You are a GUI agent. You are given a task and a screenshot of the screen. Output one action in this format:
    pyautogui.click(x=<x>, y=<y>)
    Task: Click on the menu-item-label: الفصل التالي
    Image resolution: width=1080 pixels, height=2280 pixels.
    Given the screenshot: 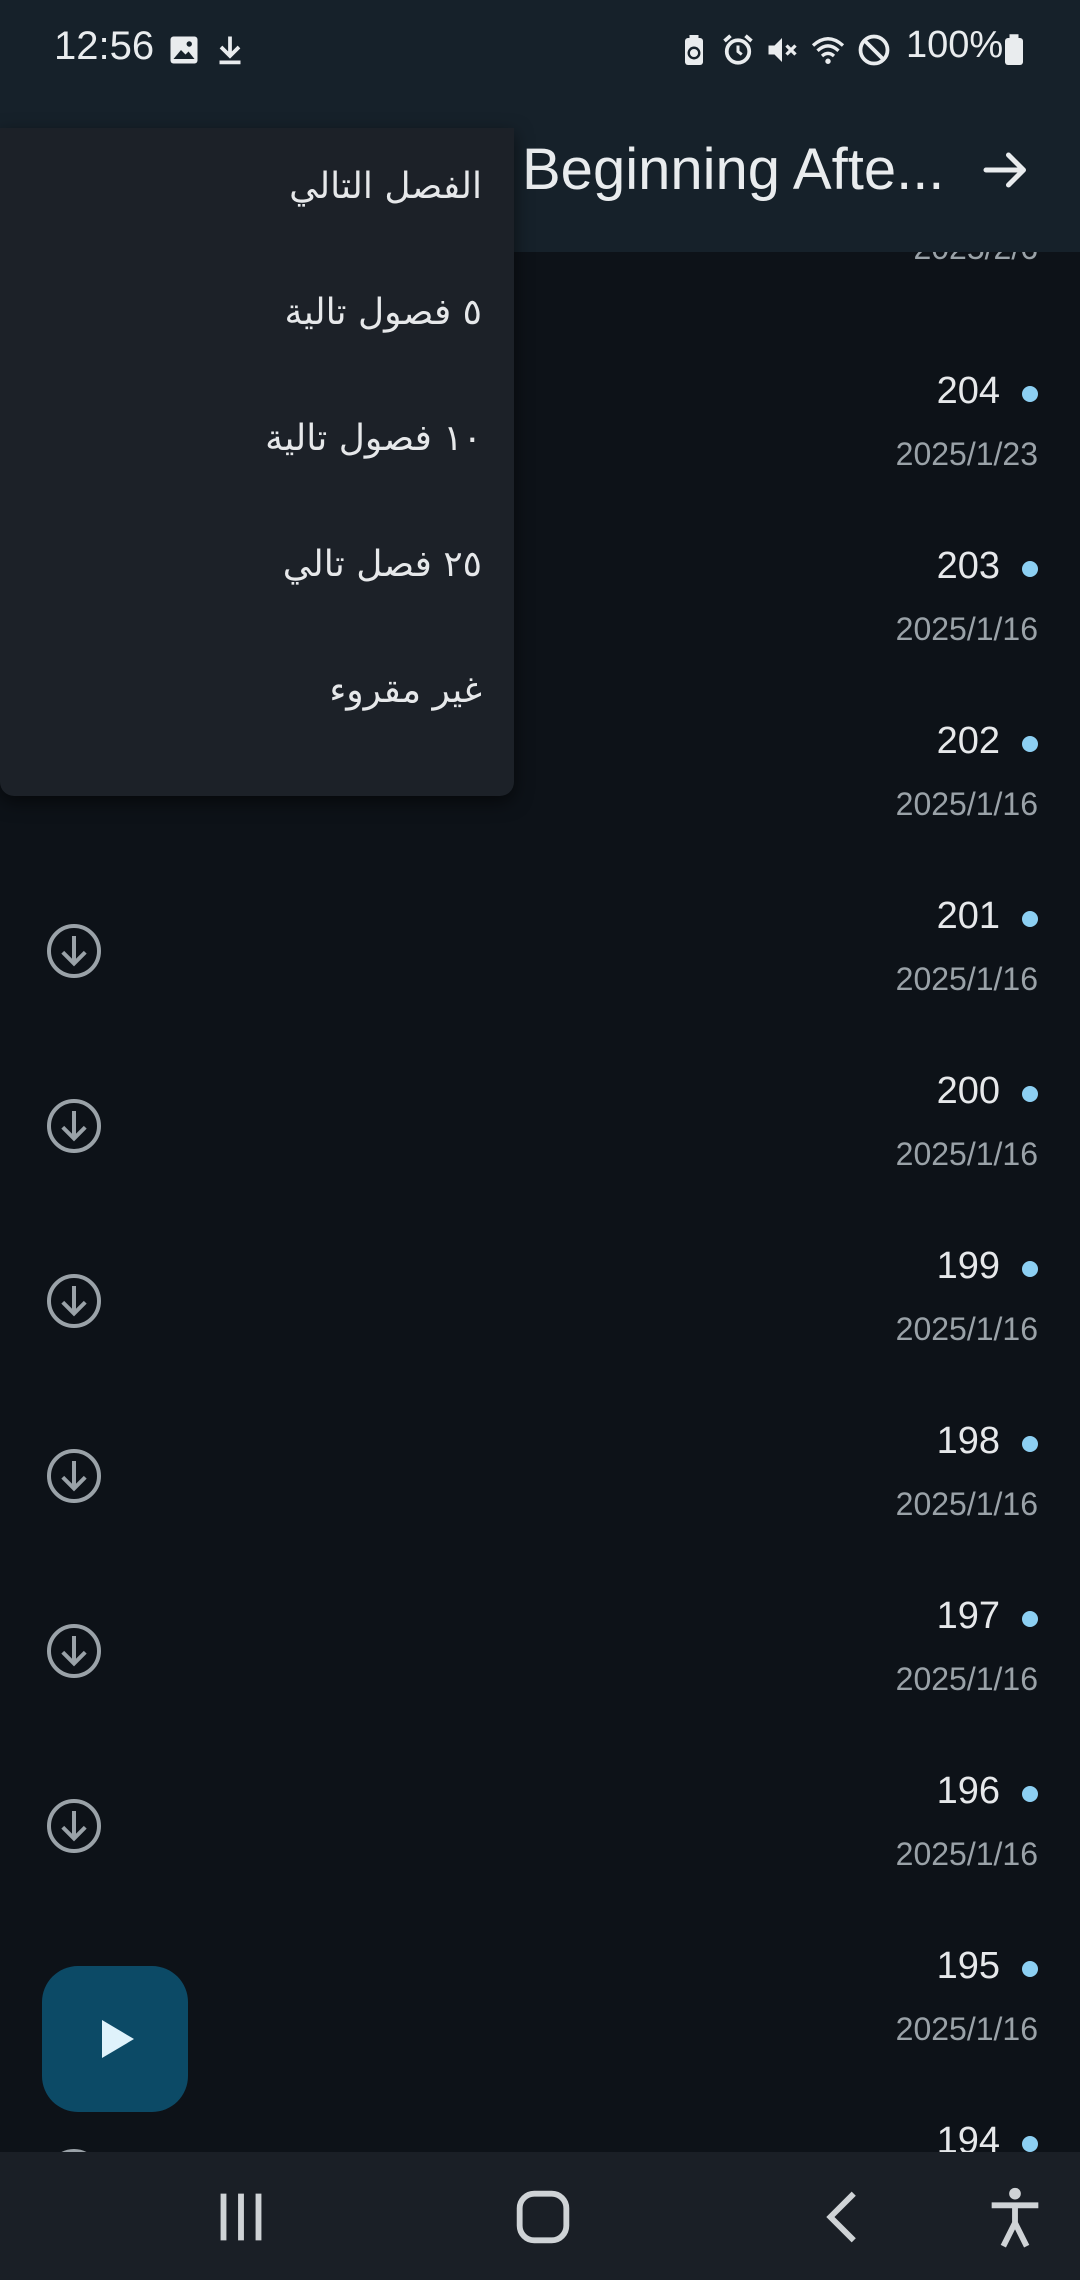 What is the action you would take?
    pyautogui.click(x=385, y=186)
    